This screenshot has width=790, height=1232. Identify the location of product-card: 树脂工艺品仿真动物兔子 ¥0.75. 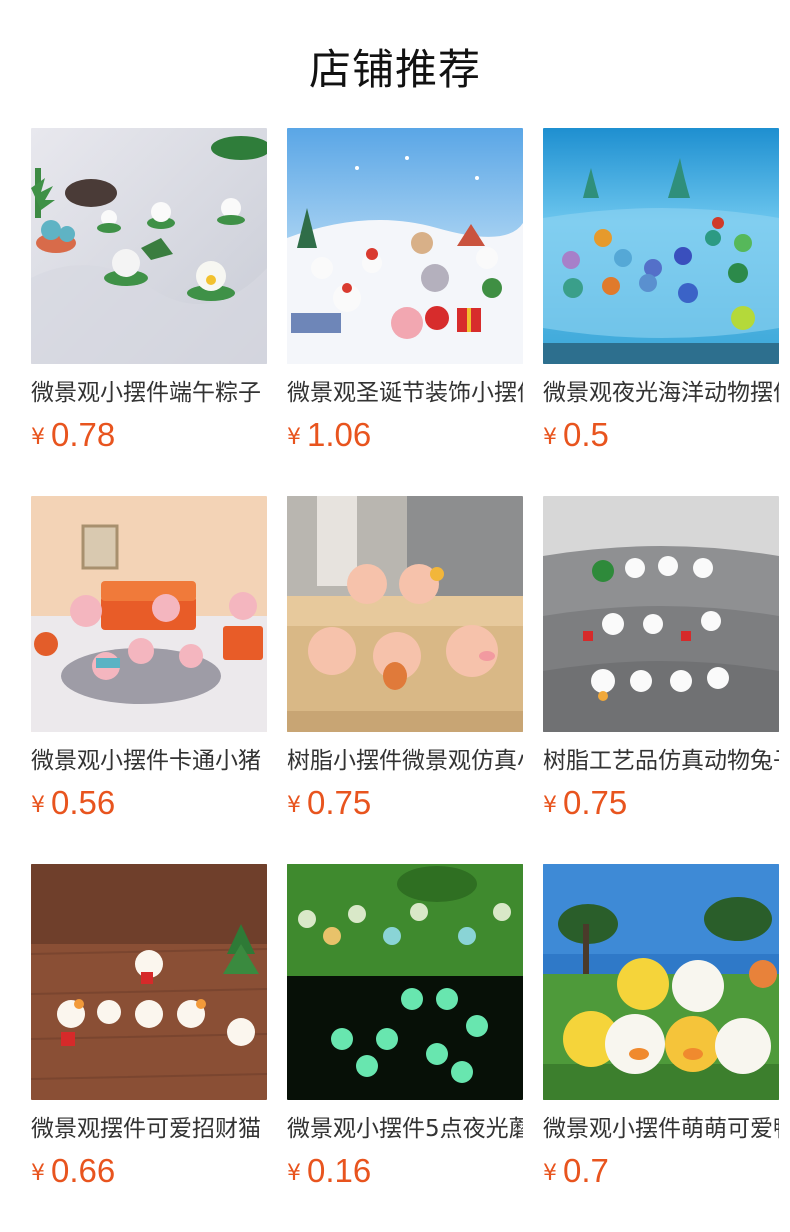
(661, 659).